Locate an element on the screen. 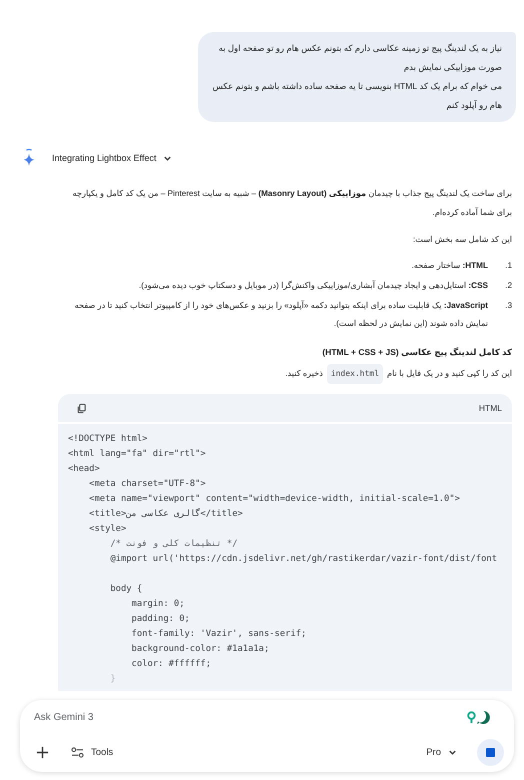 This screenshot has width=524, height=780. code-line: <head> is located at coordinates (84, 469).